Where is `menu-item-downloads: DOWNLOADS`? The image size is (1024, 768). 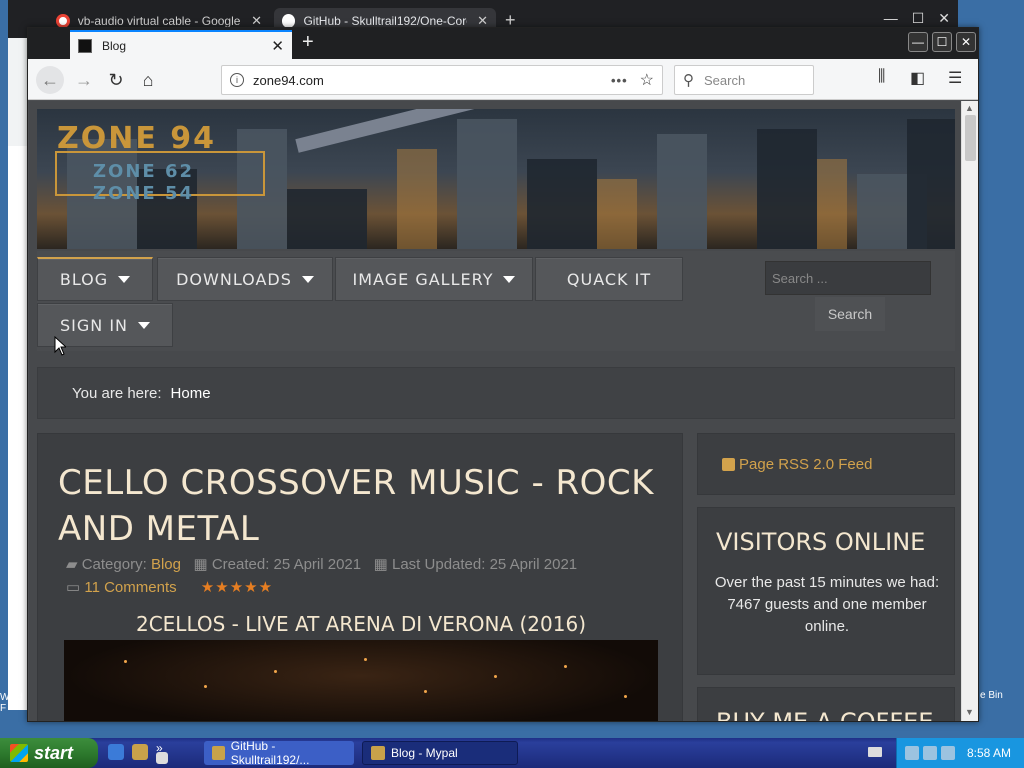
menu-item-downloads: DOWNLOADS is located at coordinates (245, 279).